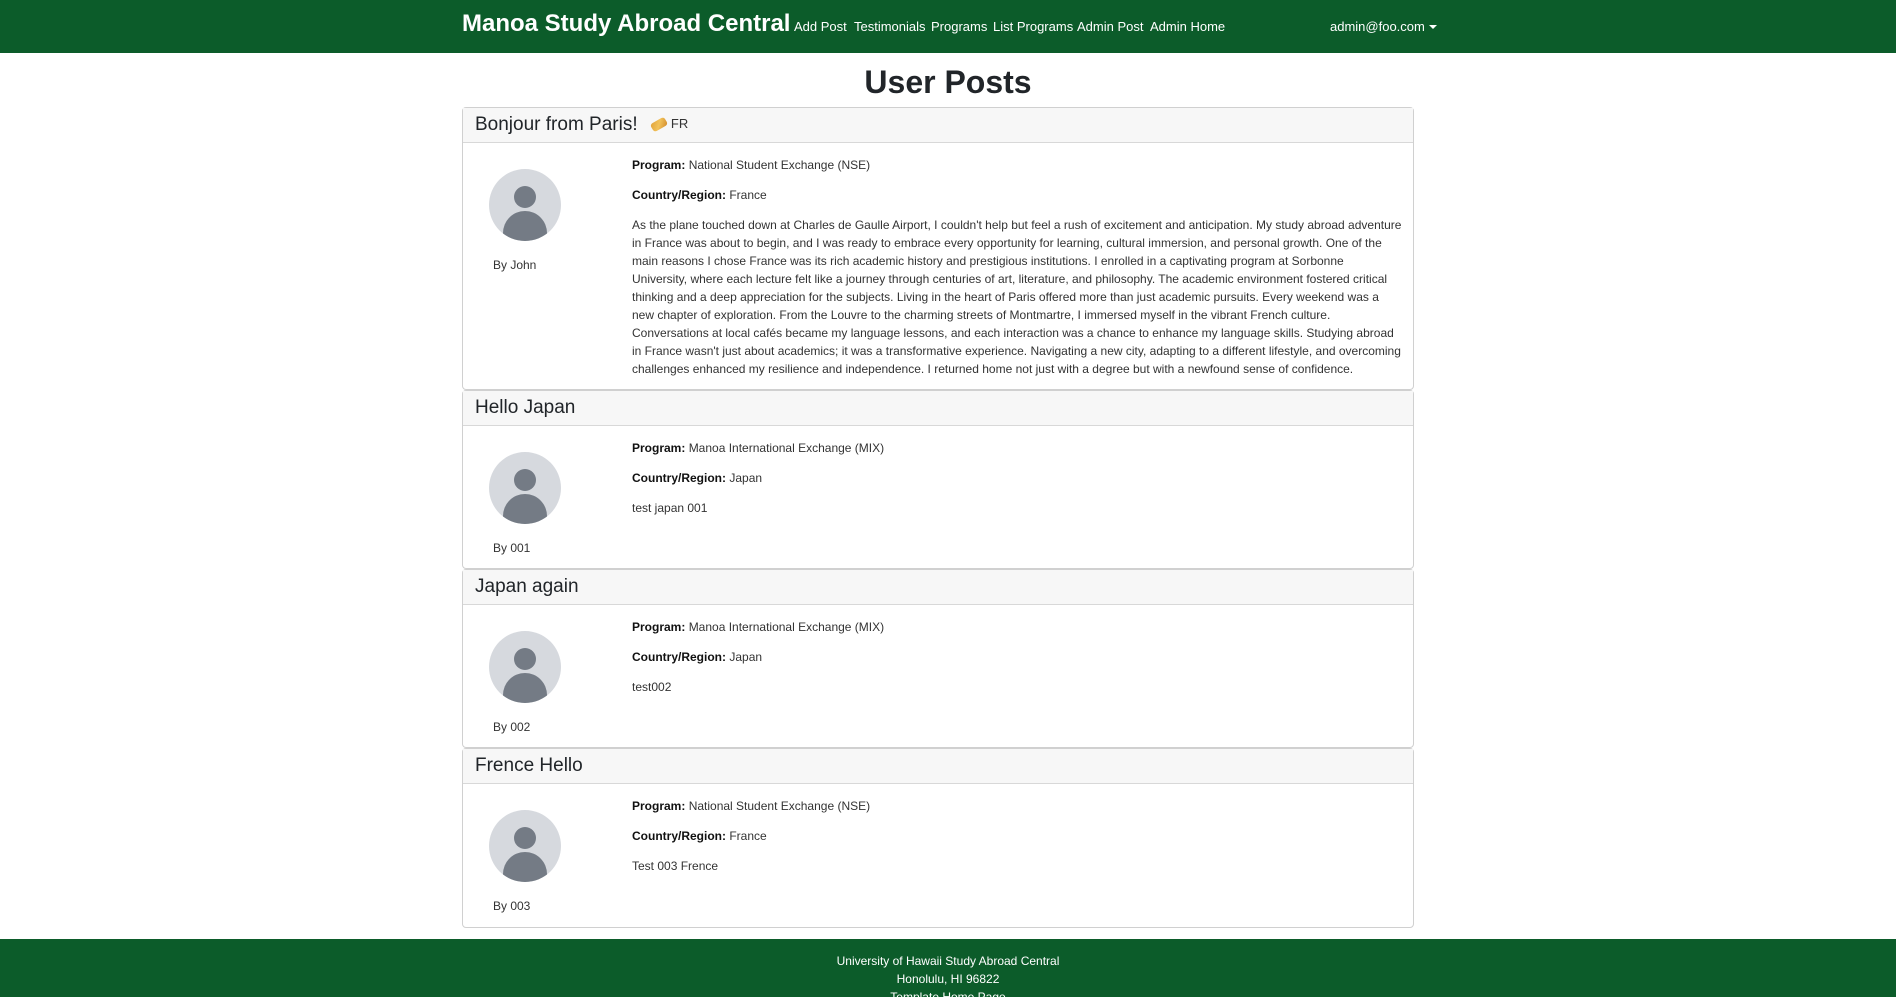 This screenshot has width=1896, height=997. Describe the element at coordinates (556, 124) in the screenshot. I see `post-title: Bonjour from Paris!` at that location.